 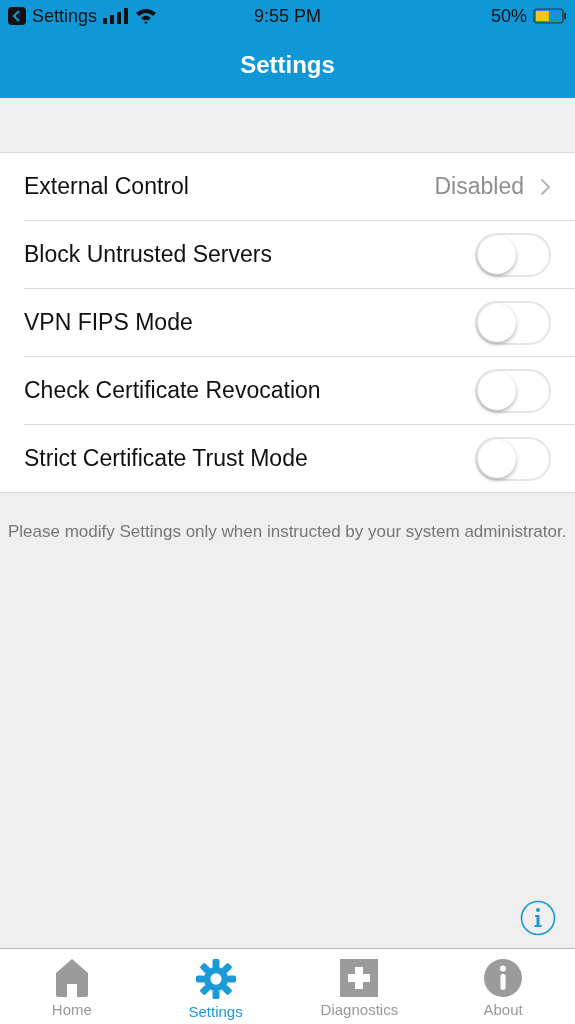 I want to click on tab-bar-item: About, so click(x=503, y=986).